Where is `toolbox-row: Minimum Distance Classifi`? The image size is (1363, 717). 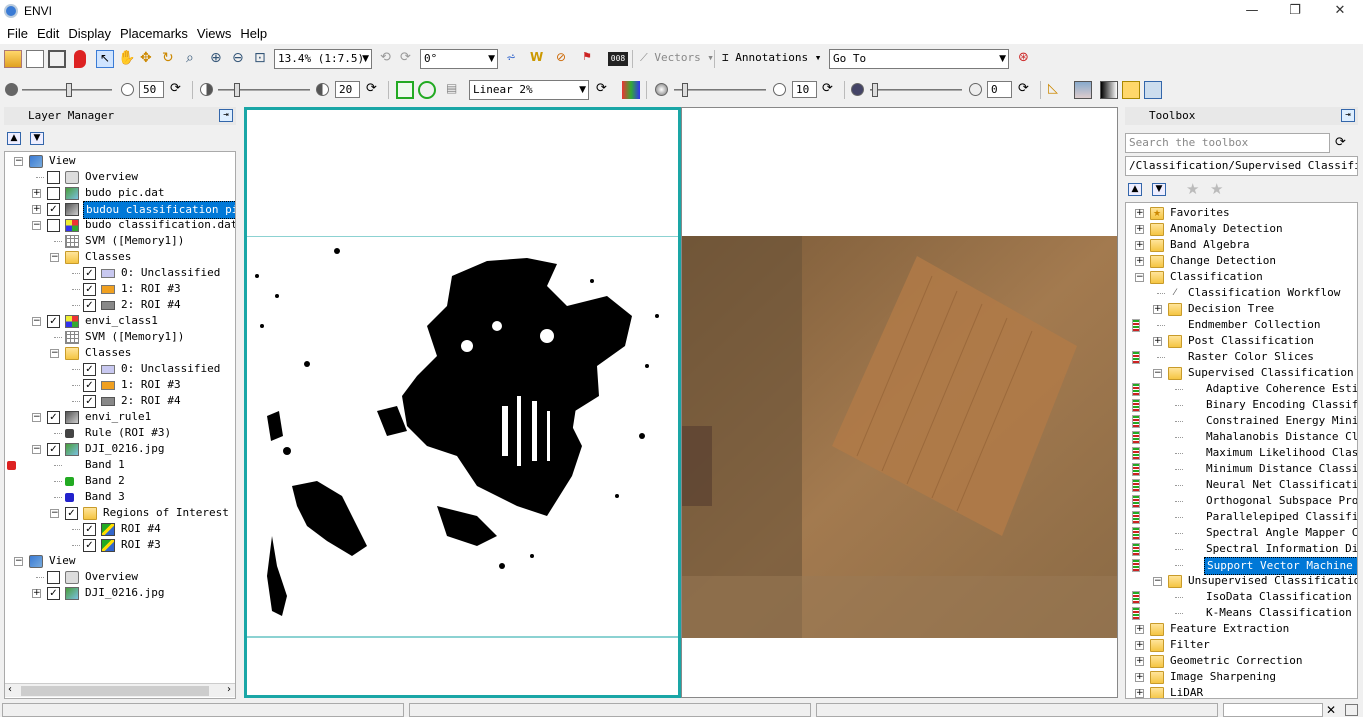 toolbox-row: Minimum Distance Classifi is located at coordinates (1241, 469).